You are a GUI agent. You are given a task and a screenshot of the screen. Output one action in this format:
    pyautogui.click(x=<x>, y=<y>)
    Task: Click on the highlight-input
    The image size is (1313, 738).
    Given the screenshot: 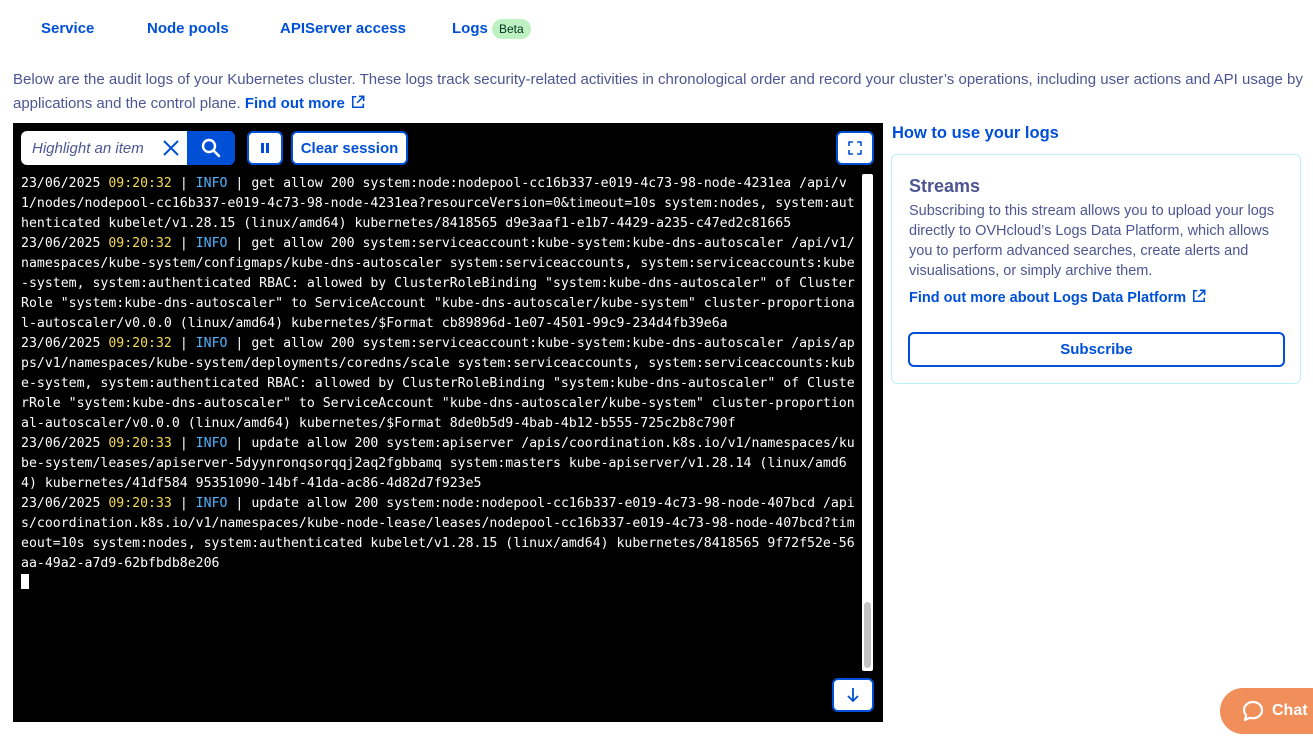 What is the action you would take?
    pyautogui.click(x=89, y=148)
    